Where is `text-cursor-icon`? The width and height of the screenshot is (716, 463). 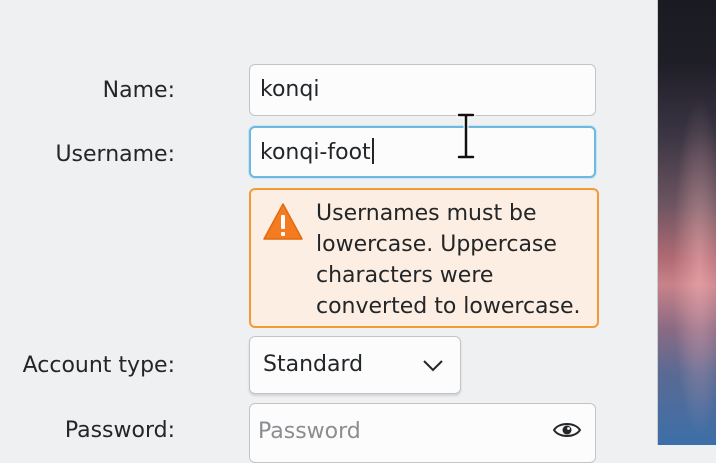 text-cursor-icon is located at coordinates (466, 136).